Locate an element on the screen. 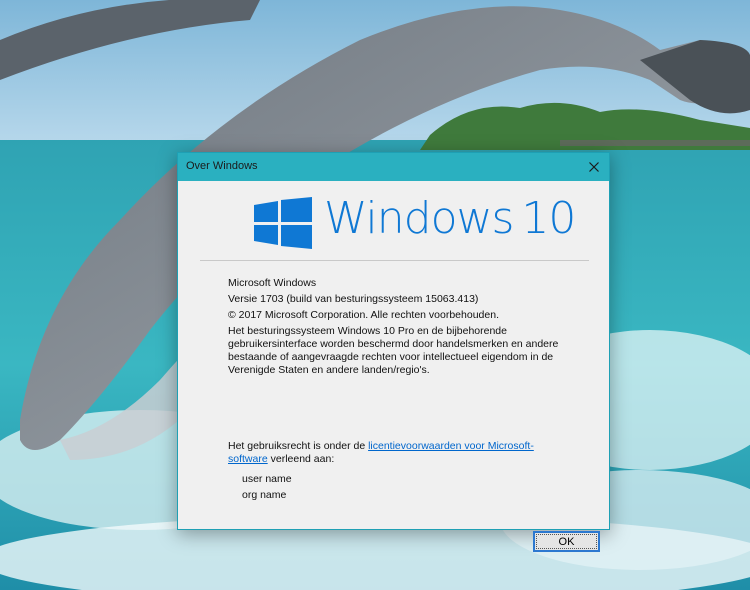 The height and width of the screenshot is (590, 750). license-suffix: verleend aan: is located at coordinates (301, 459).